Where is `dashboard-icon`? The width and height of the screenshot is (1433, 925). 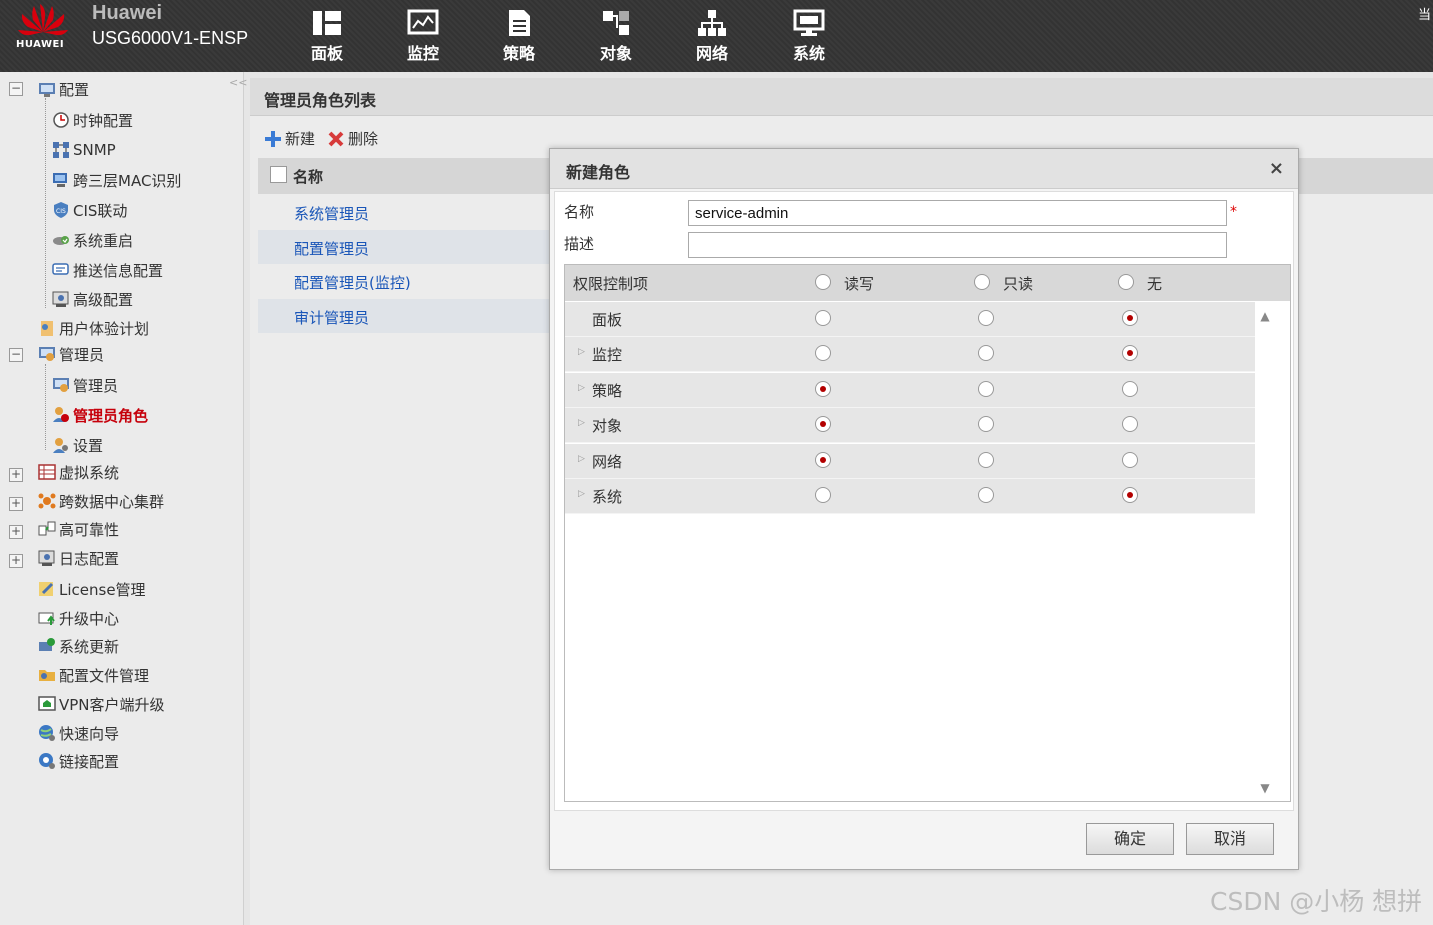
dashboard-icon is located at coordinates (327, 23).